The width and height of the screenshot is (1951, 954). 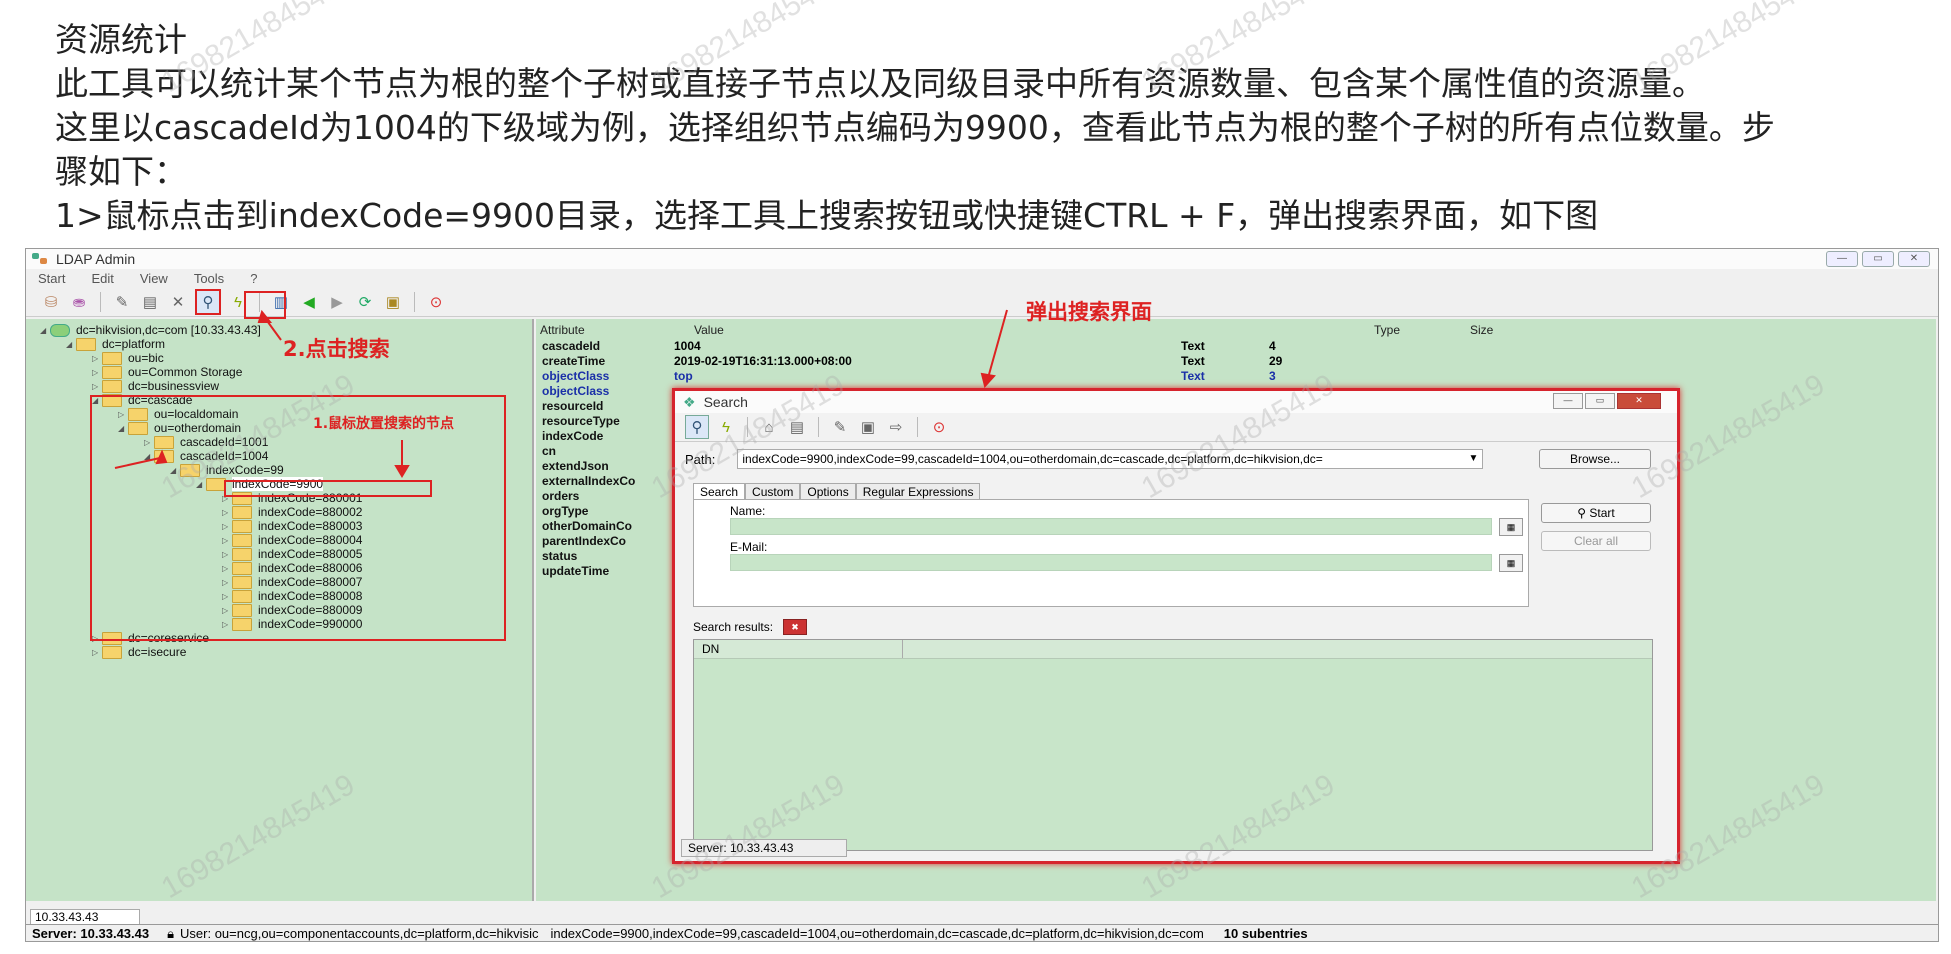 I want to click on arrow-head-node, so click(x=402, y=471).